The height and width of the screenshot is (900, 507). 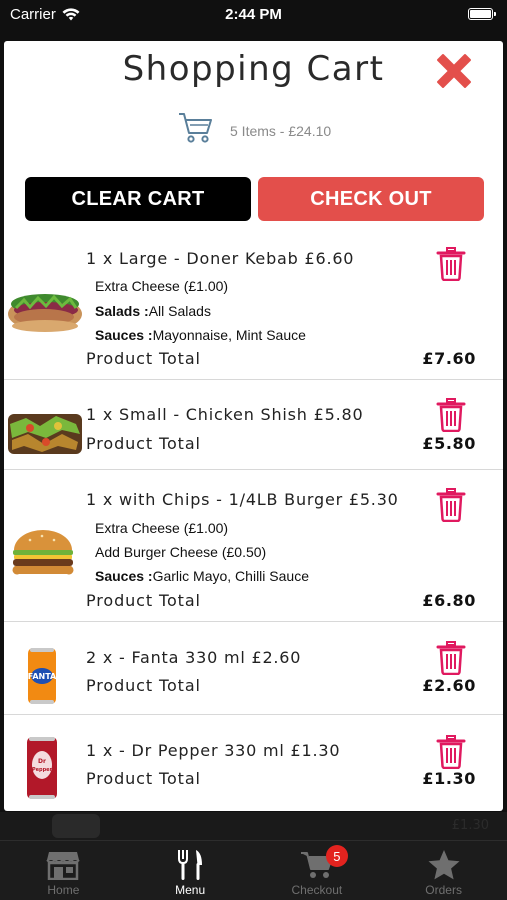 What do you see at coordinates (45, 313) in the screenshot?
I see `doner-kebab-image` at bounding box center [45, 313].